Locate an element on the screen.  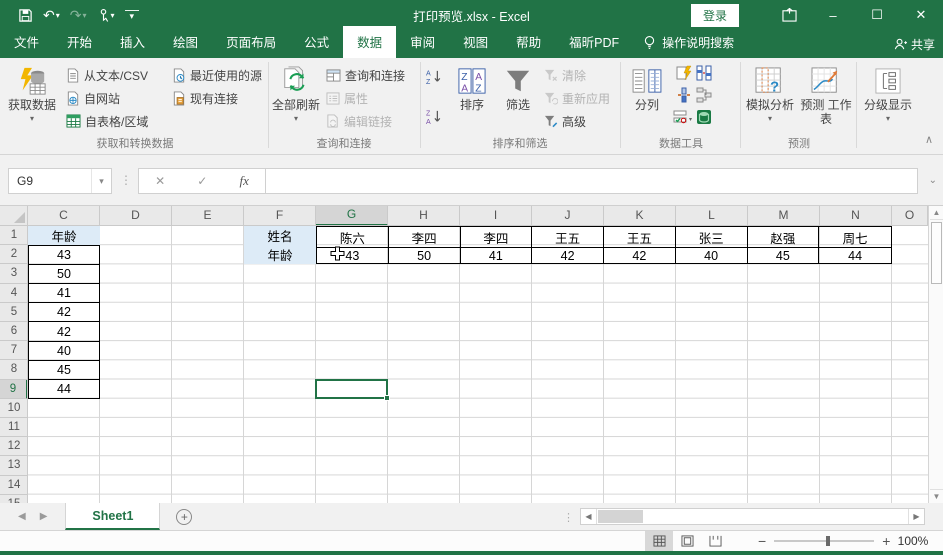
collapse-ribbon-icon: ∧ is located at coordinates (929, 139).